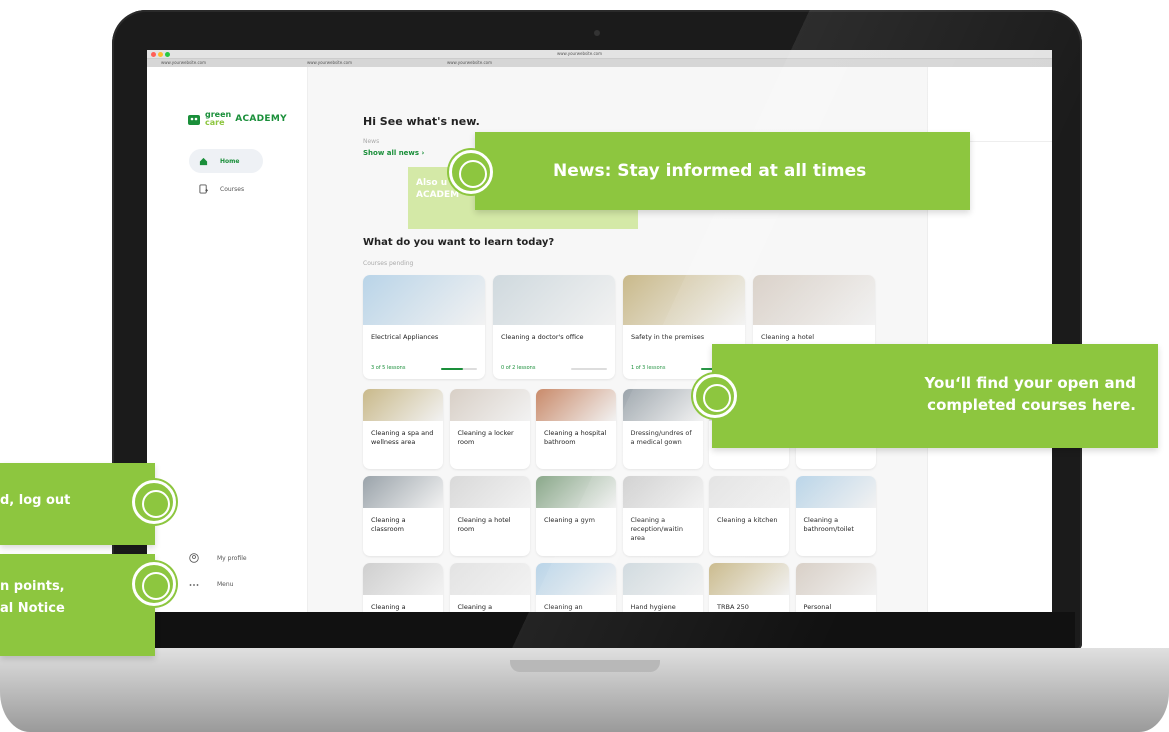  I want to click on course-progress-fill, so click(452, 369).